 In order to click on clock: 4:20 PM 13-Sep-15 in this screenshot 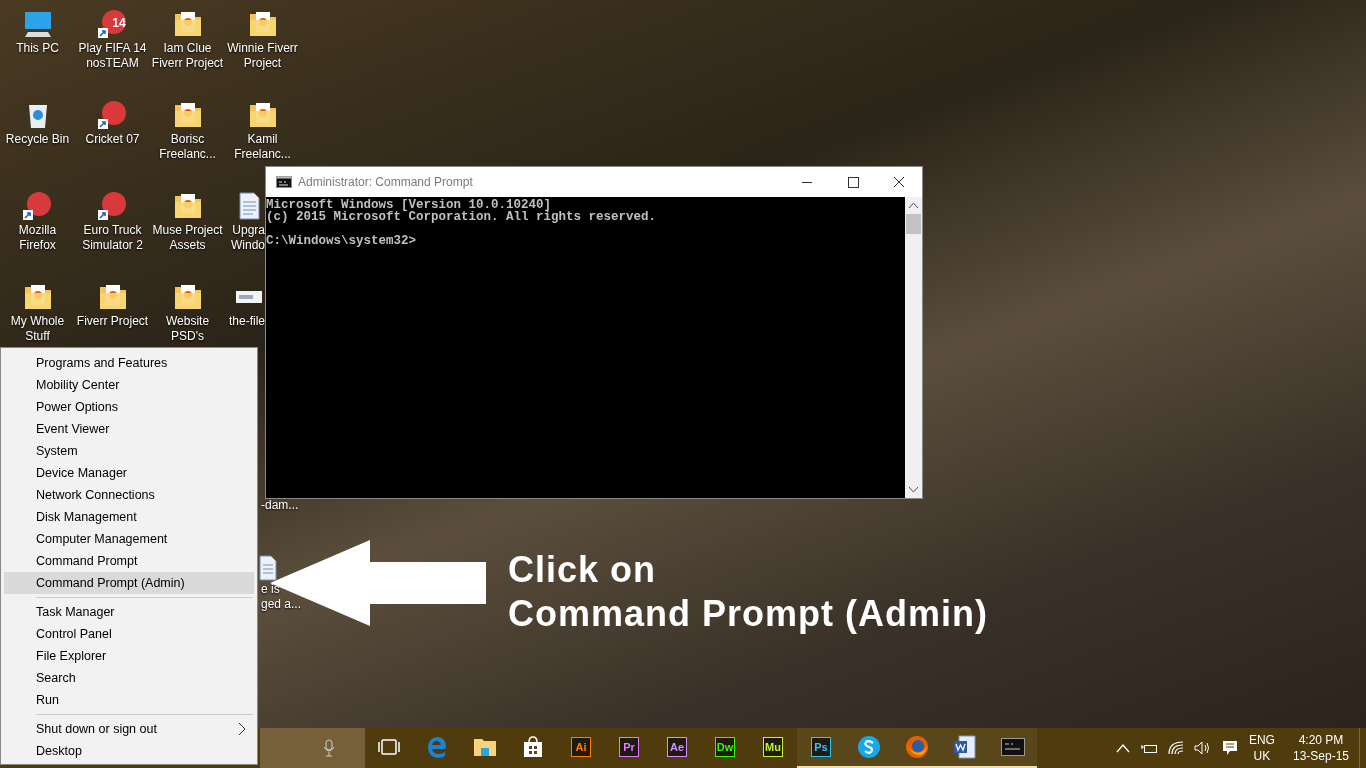, I will do `click(1320, 748)`.